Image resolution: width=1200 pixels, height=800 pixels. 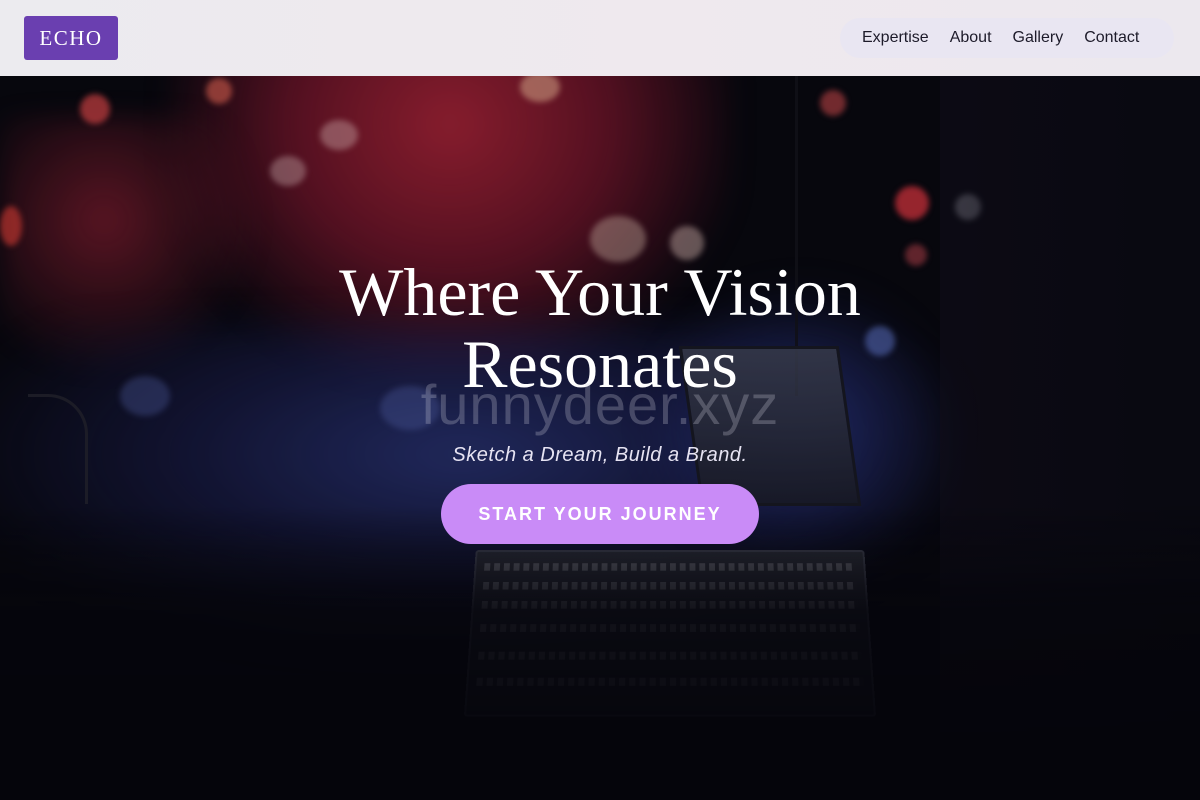 I want to click on logo: ECHO, so click(x=71, y=38).